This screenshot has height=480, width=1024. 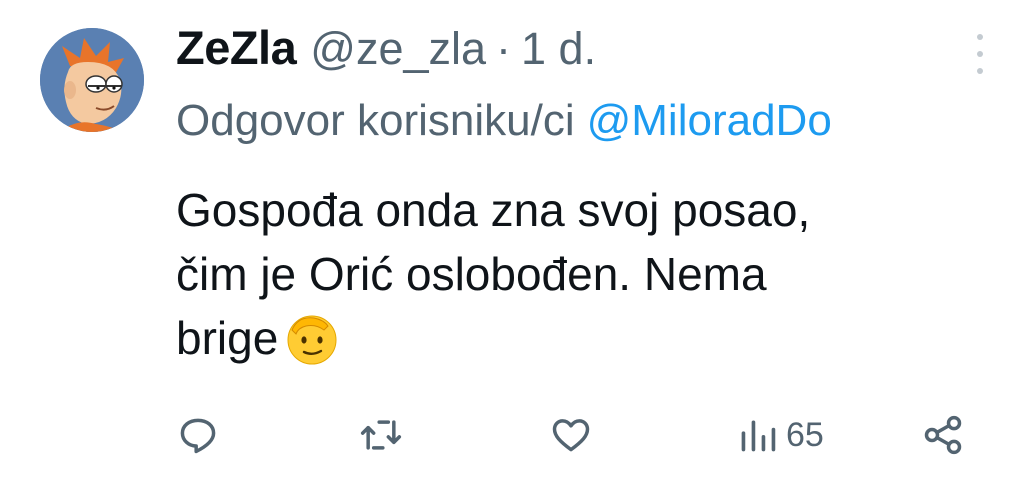 I want to click on saluting-face-icon, so click(x=312, y=340).